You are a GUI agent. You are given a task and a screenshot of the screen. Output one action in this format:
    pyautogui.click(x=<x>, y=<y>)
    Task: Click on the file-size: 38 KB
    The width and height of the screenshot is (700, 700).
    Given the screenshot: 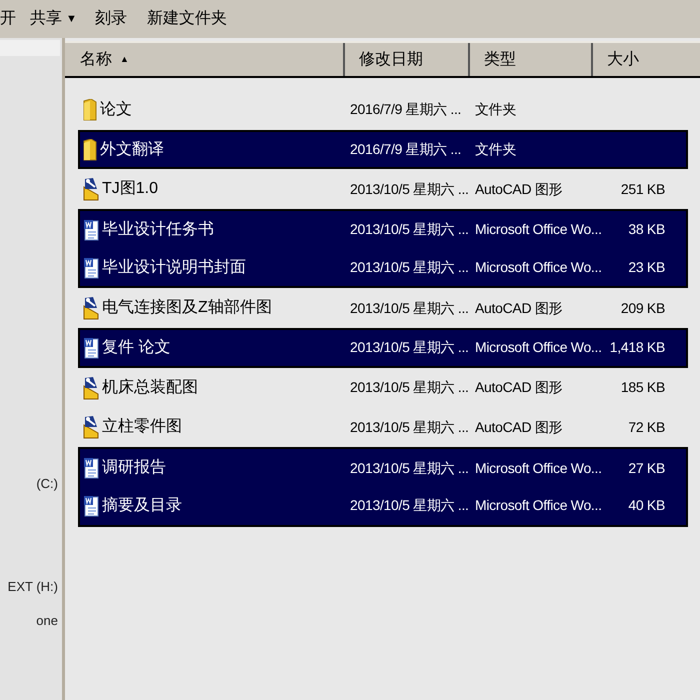 What is the action you would take?
    pyautogui.click(x=646, y=229)
    